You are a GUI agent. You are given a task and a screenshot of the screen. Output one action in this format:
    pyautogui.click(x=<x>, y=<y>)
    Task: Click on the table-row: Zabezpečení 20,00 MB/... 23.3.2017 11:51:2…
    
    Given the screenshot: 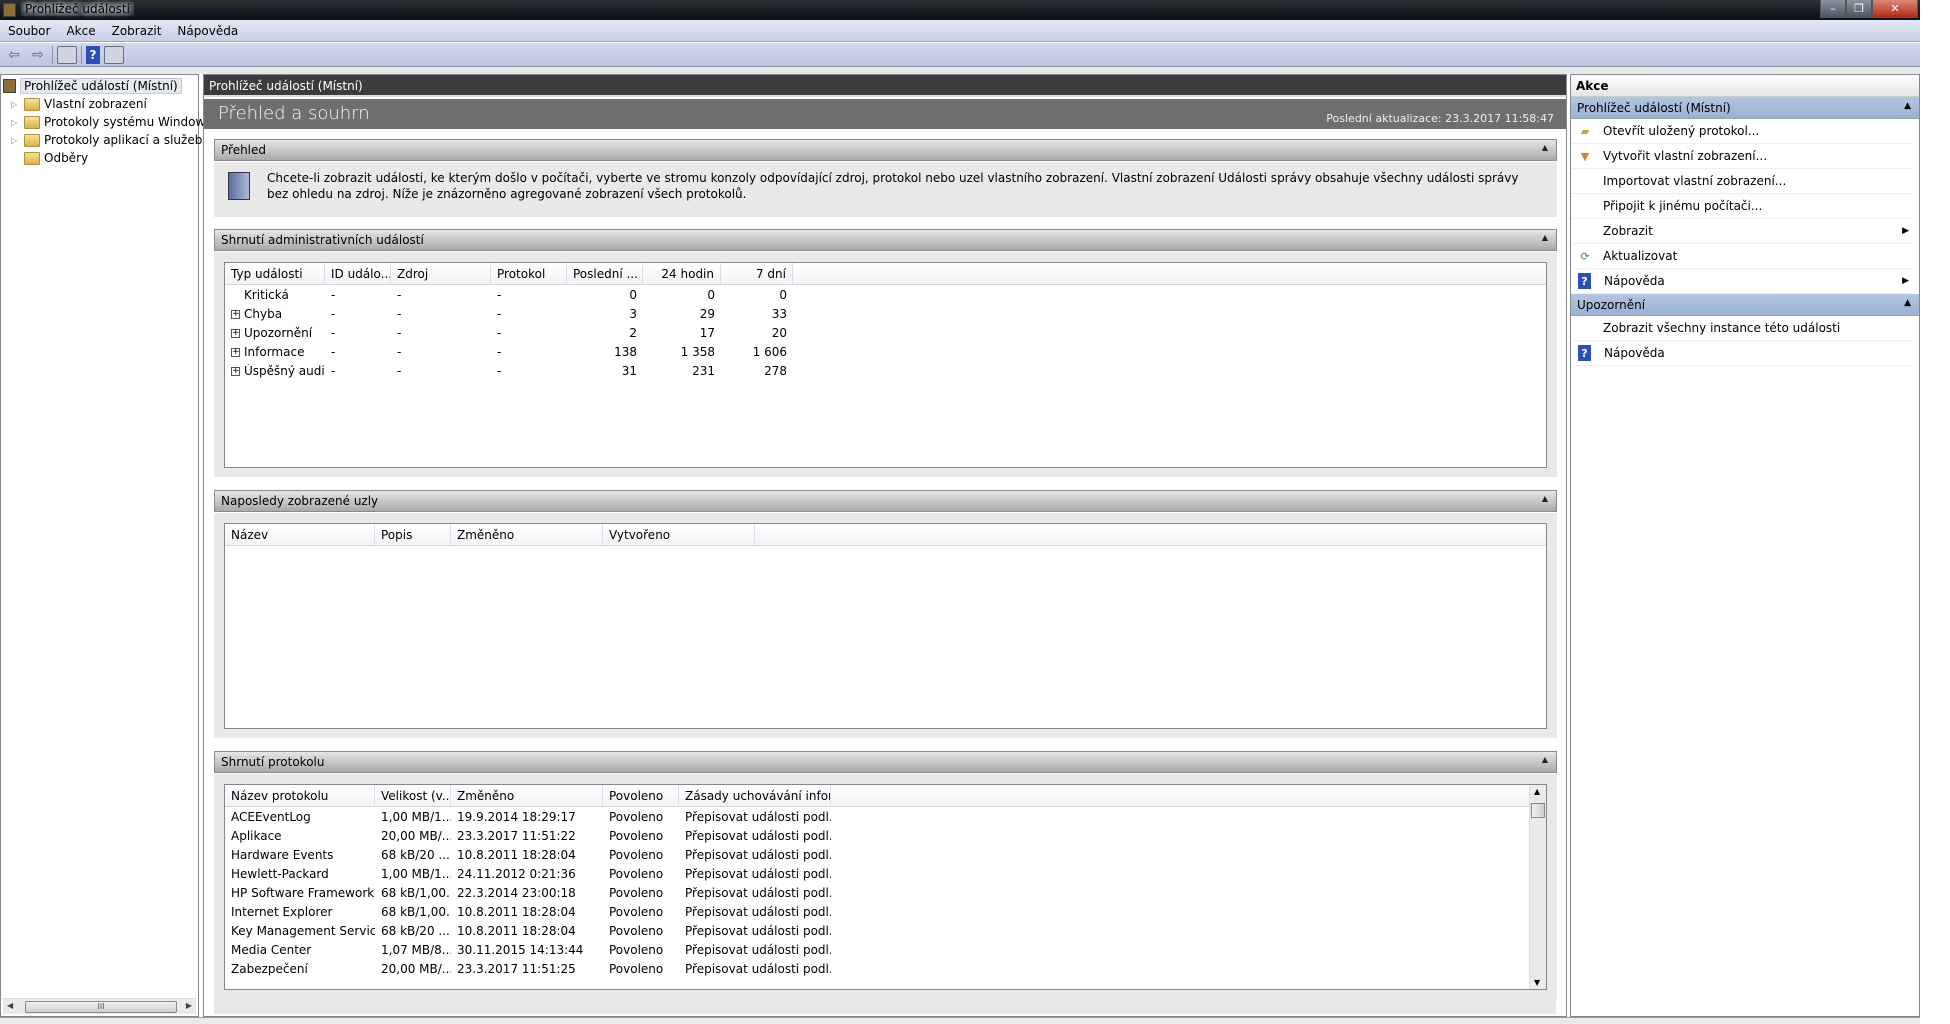 What is the action you would take?
    pyautogui.click(x=885, y=968)
    